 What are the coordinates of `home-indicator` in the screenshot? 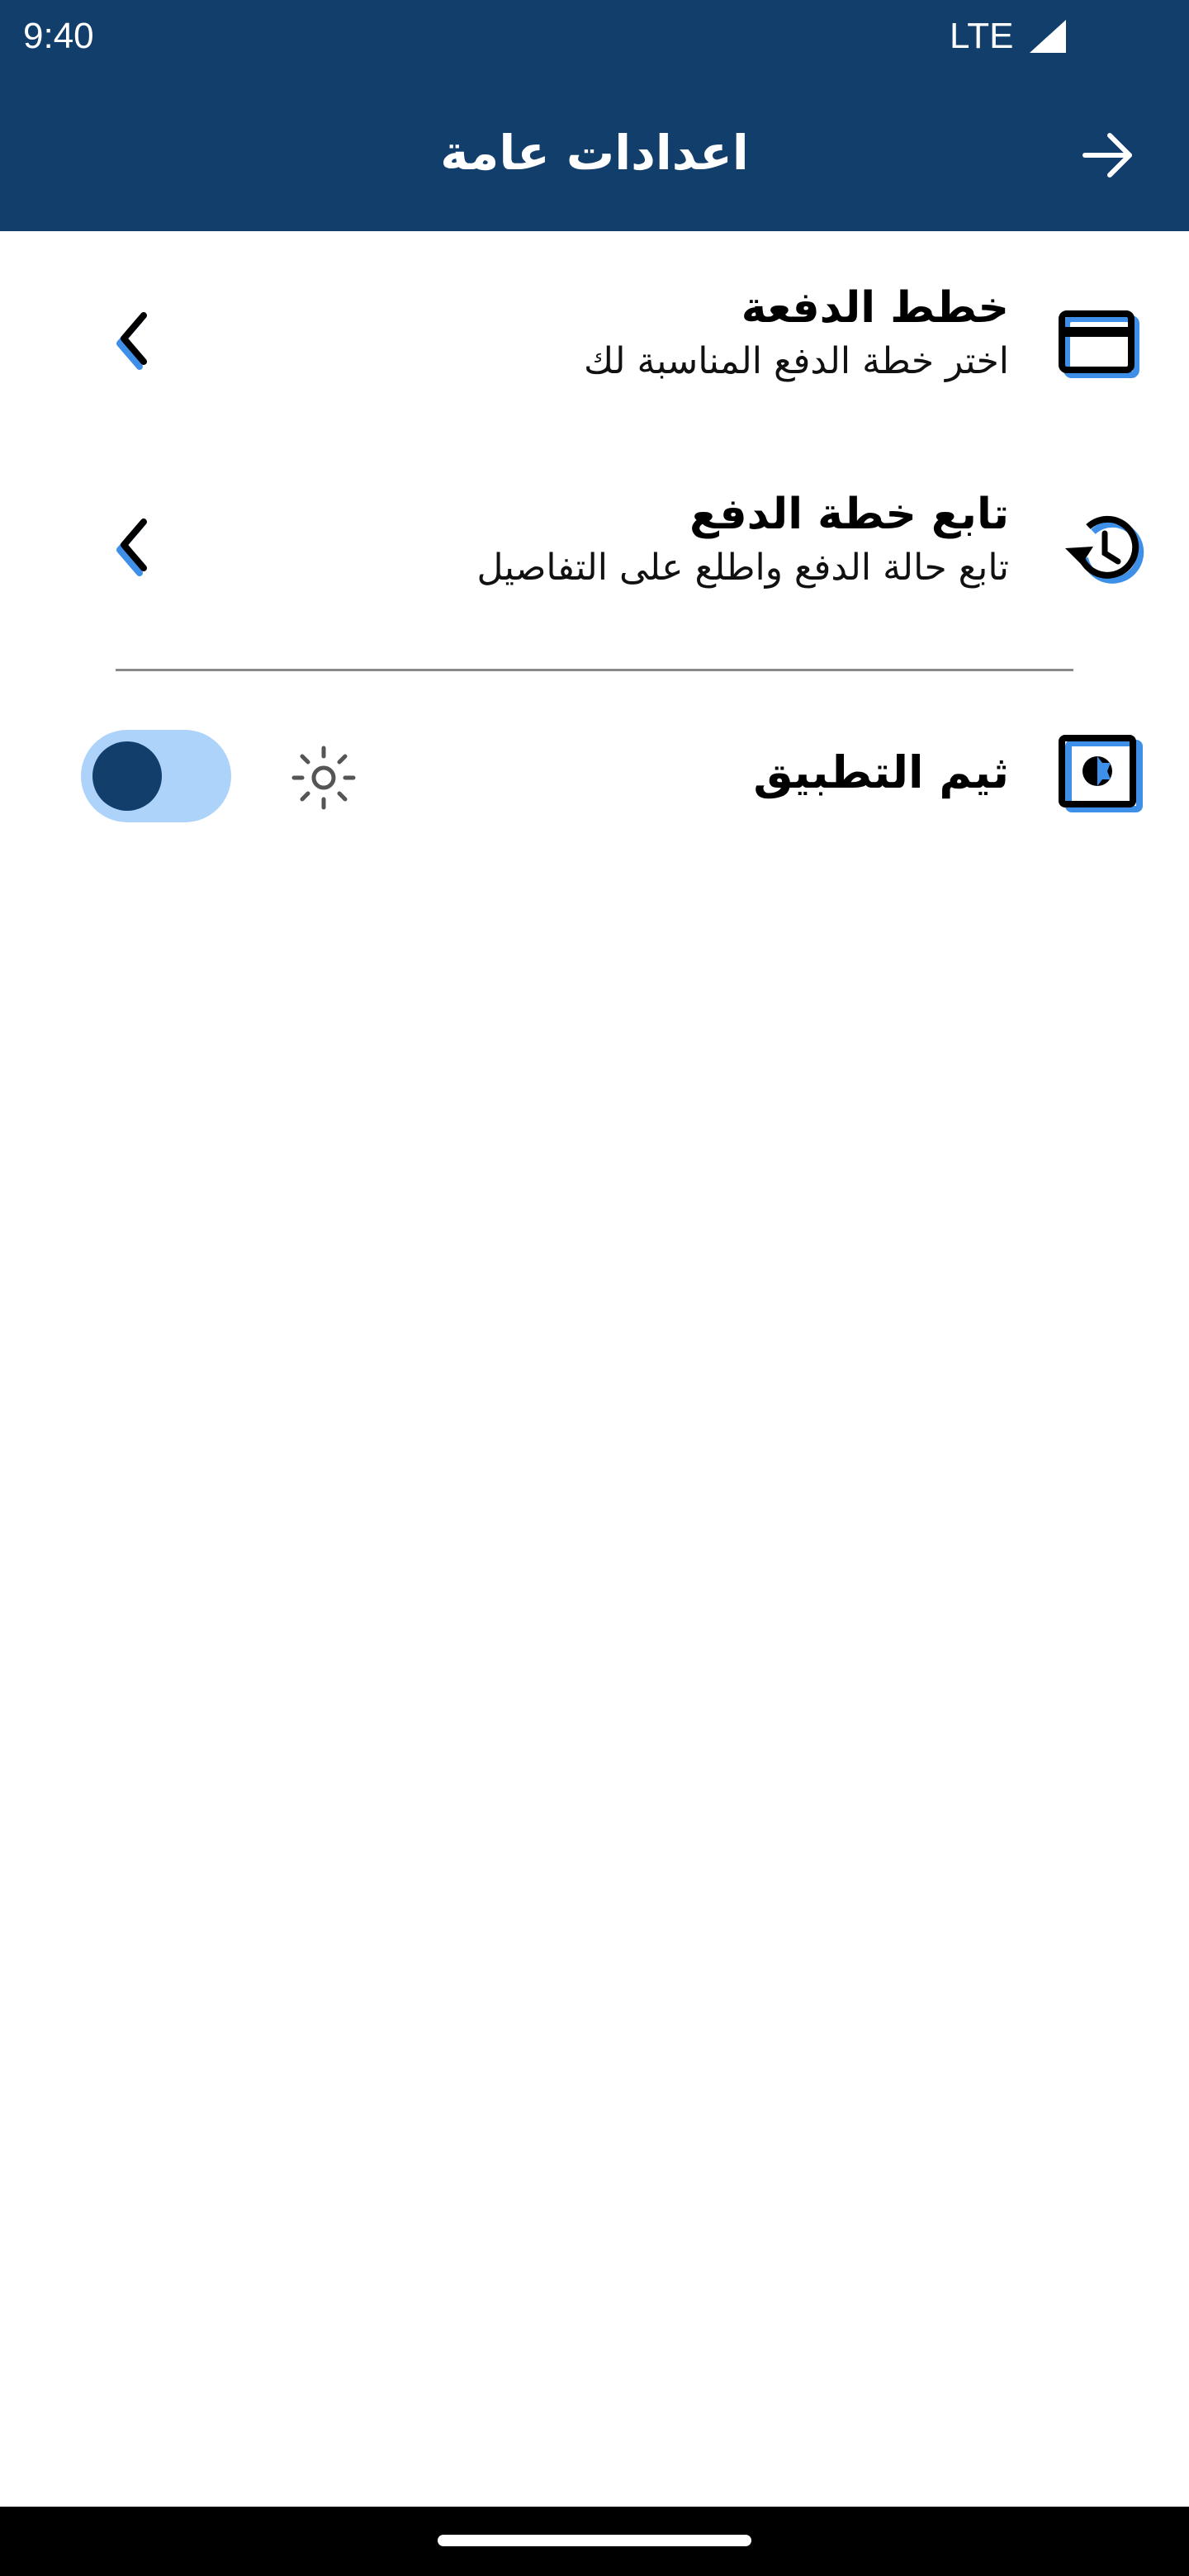 It's located at (594, 2540).